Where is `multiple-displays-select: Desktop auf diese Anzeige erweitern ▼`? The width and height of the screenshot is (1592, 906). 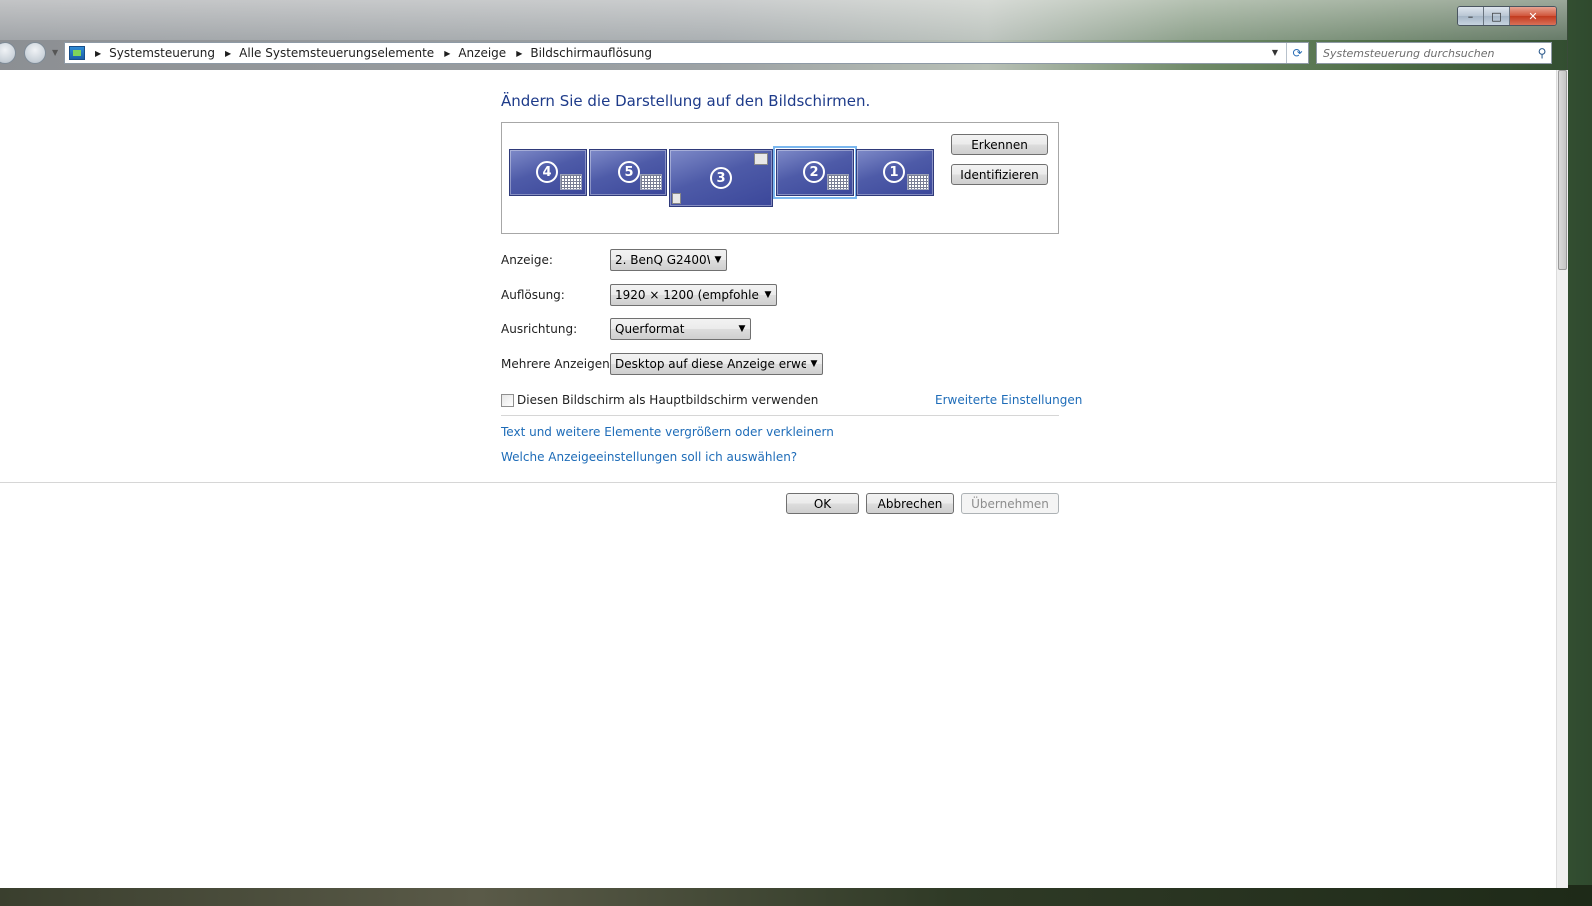 multiple-displays-select: Desktop auf diese Anzeige erweitern ▼ is located at coordinates (716, 364).